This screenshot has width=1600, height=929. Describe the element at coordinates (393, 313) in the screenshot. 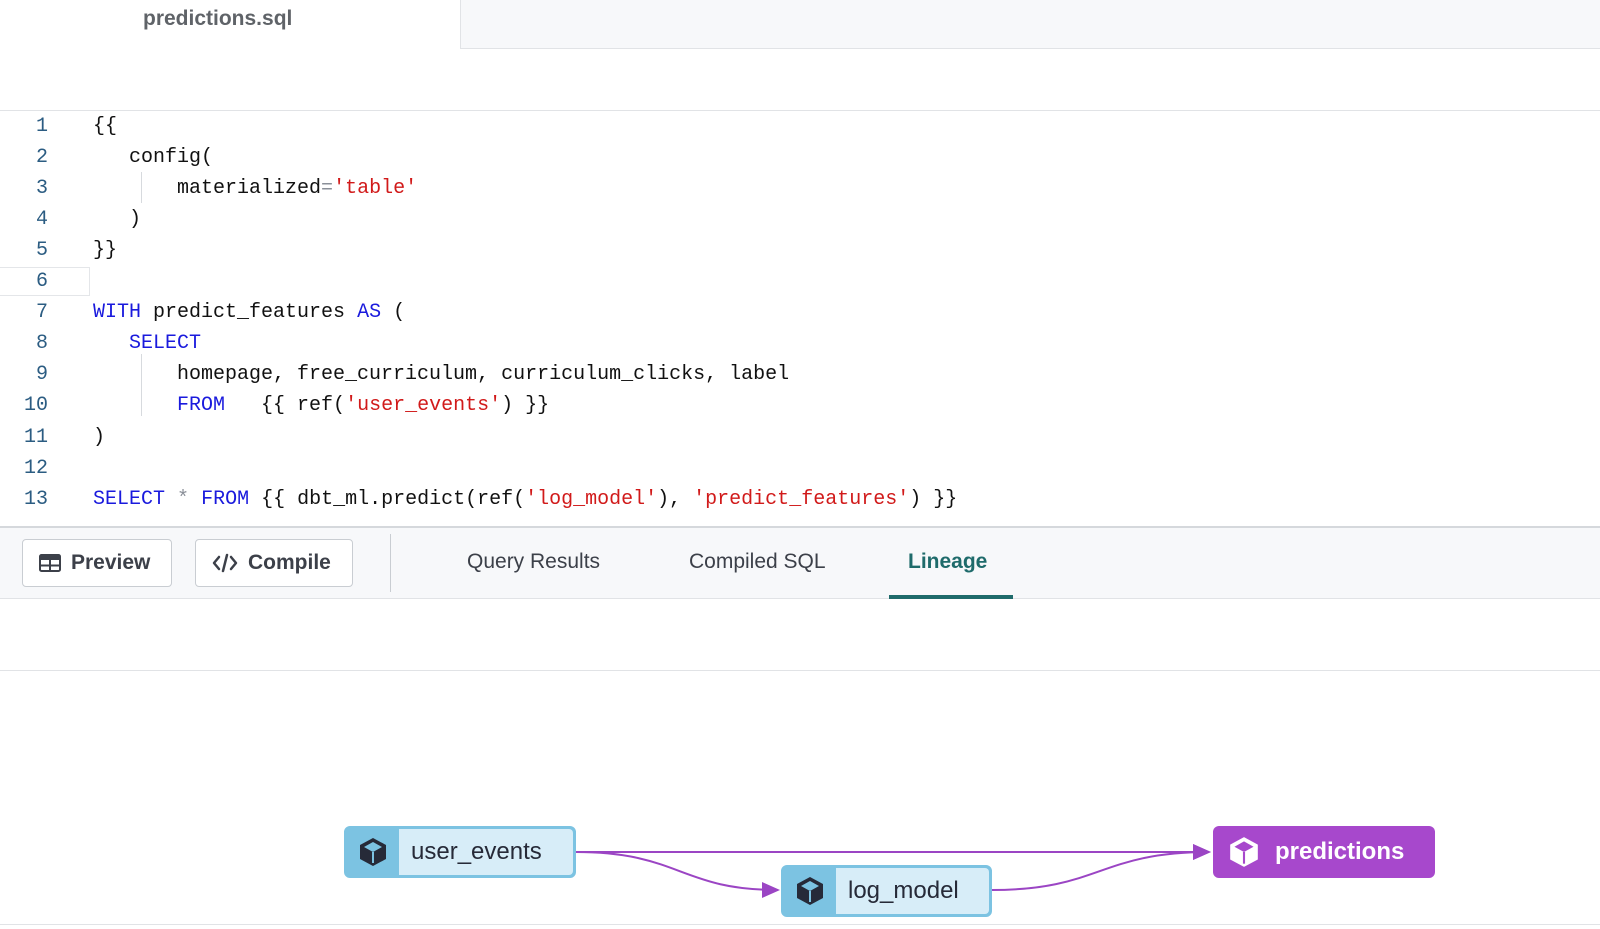

I see `code-token: (` at that location.